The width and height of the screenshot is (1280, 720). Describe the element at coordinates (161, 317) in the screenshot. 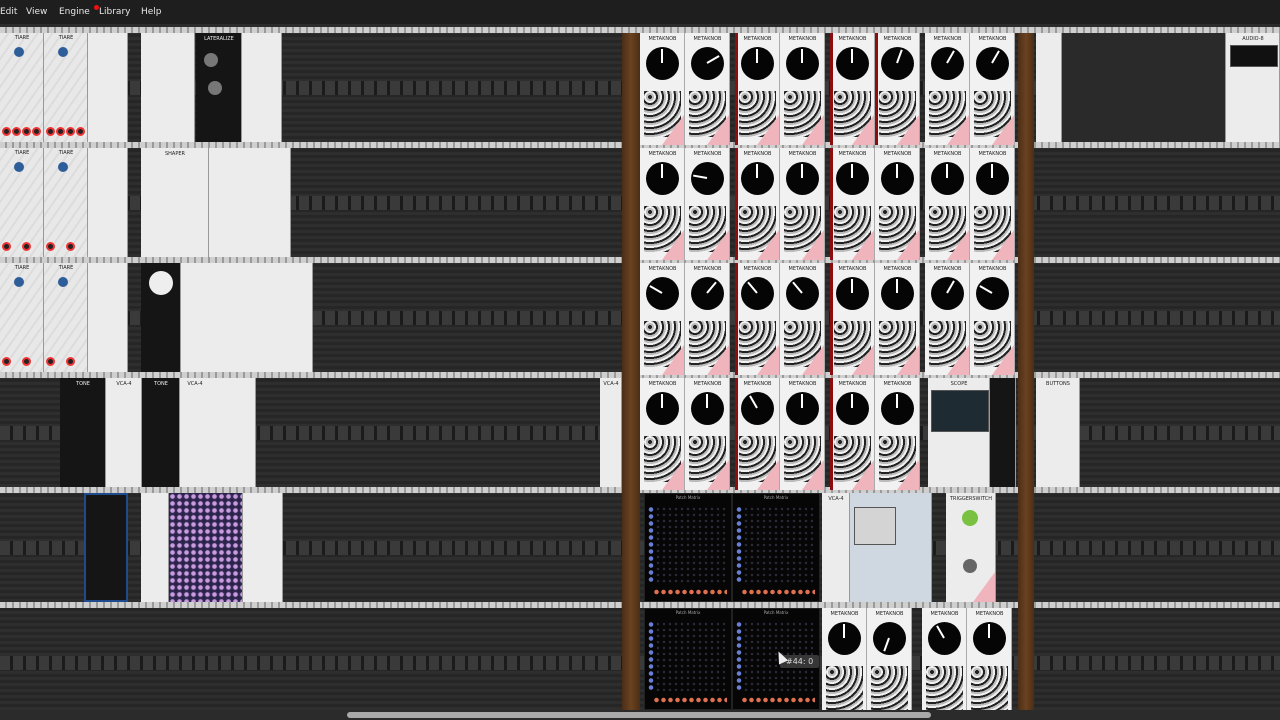

I see `dark-module` at that location.